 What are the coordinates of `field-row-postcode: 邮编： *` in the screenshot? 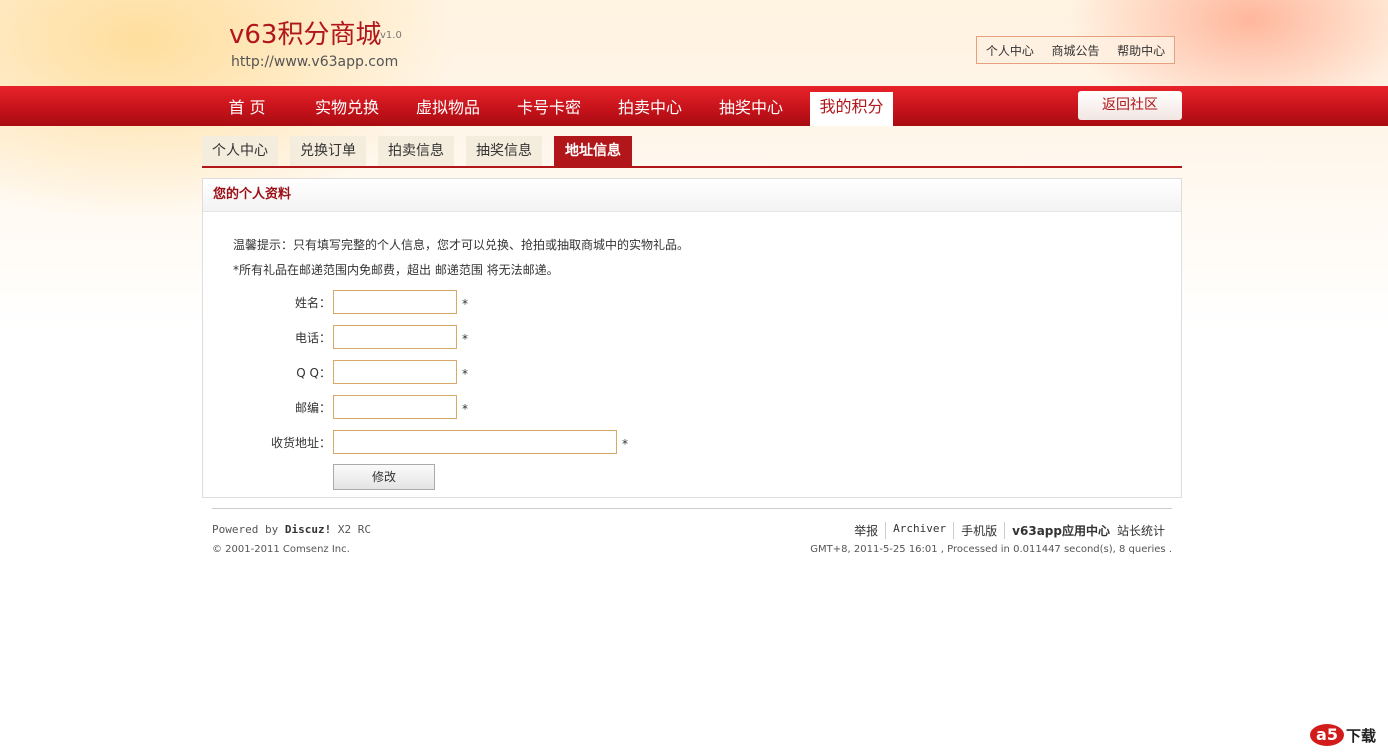 It's located at (553, 407).